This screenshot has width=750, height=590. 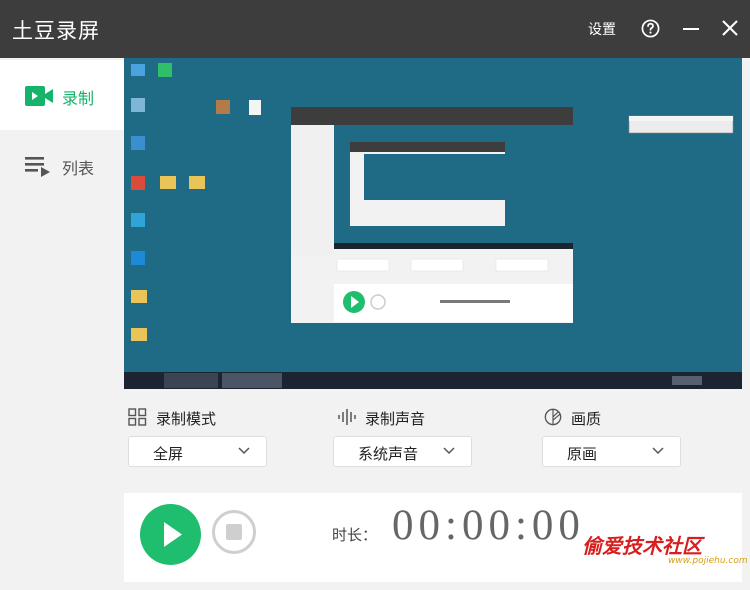 I want to click on close-icon, so click(x=730, y=28).